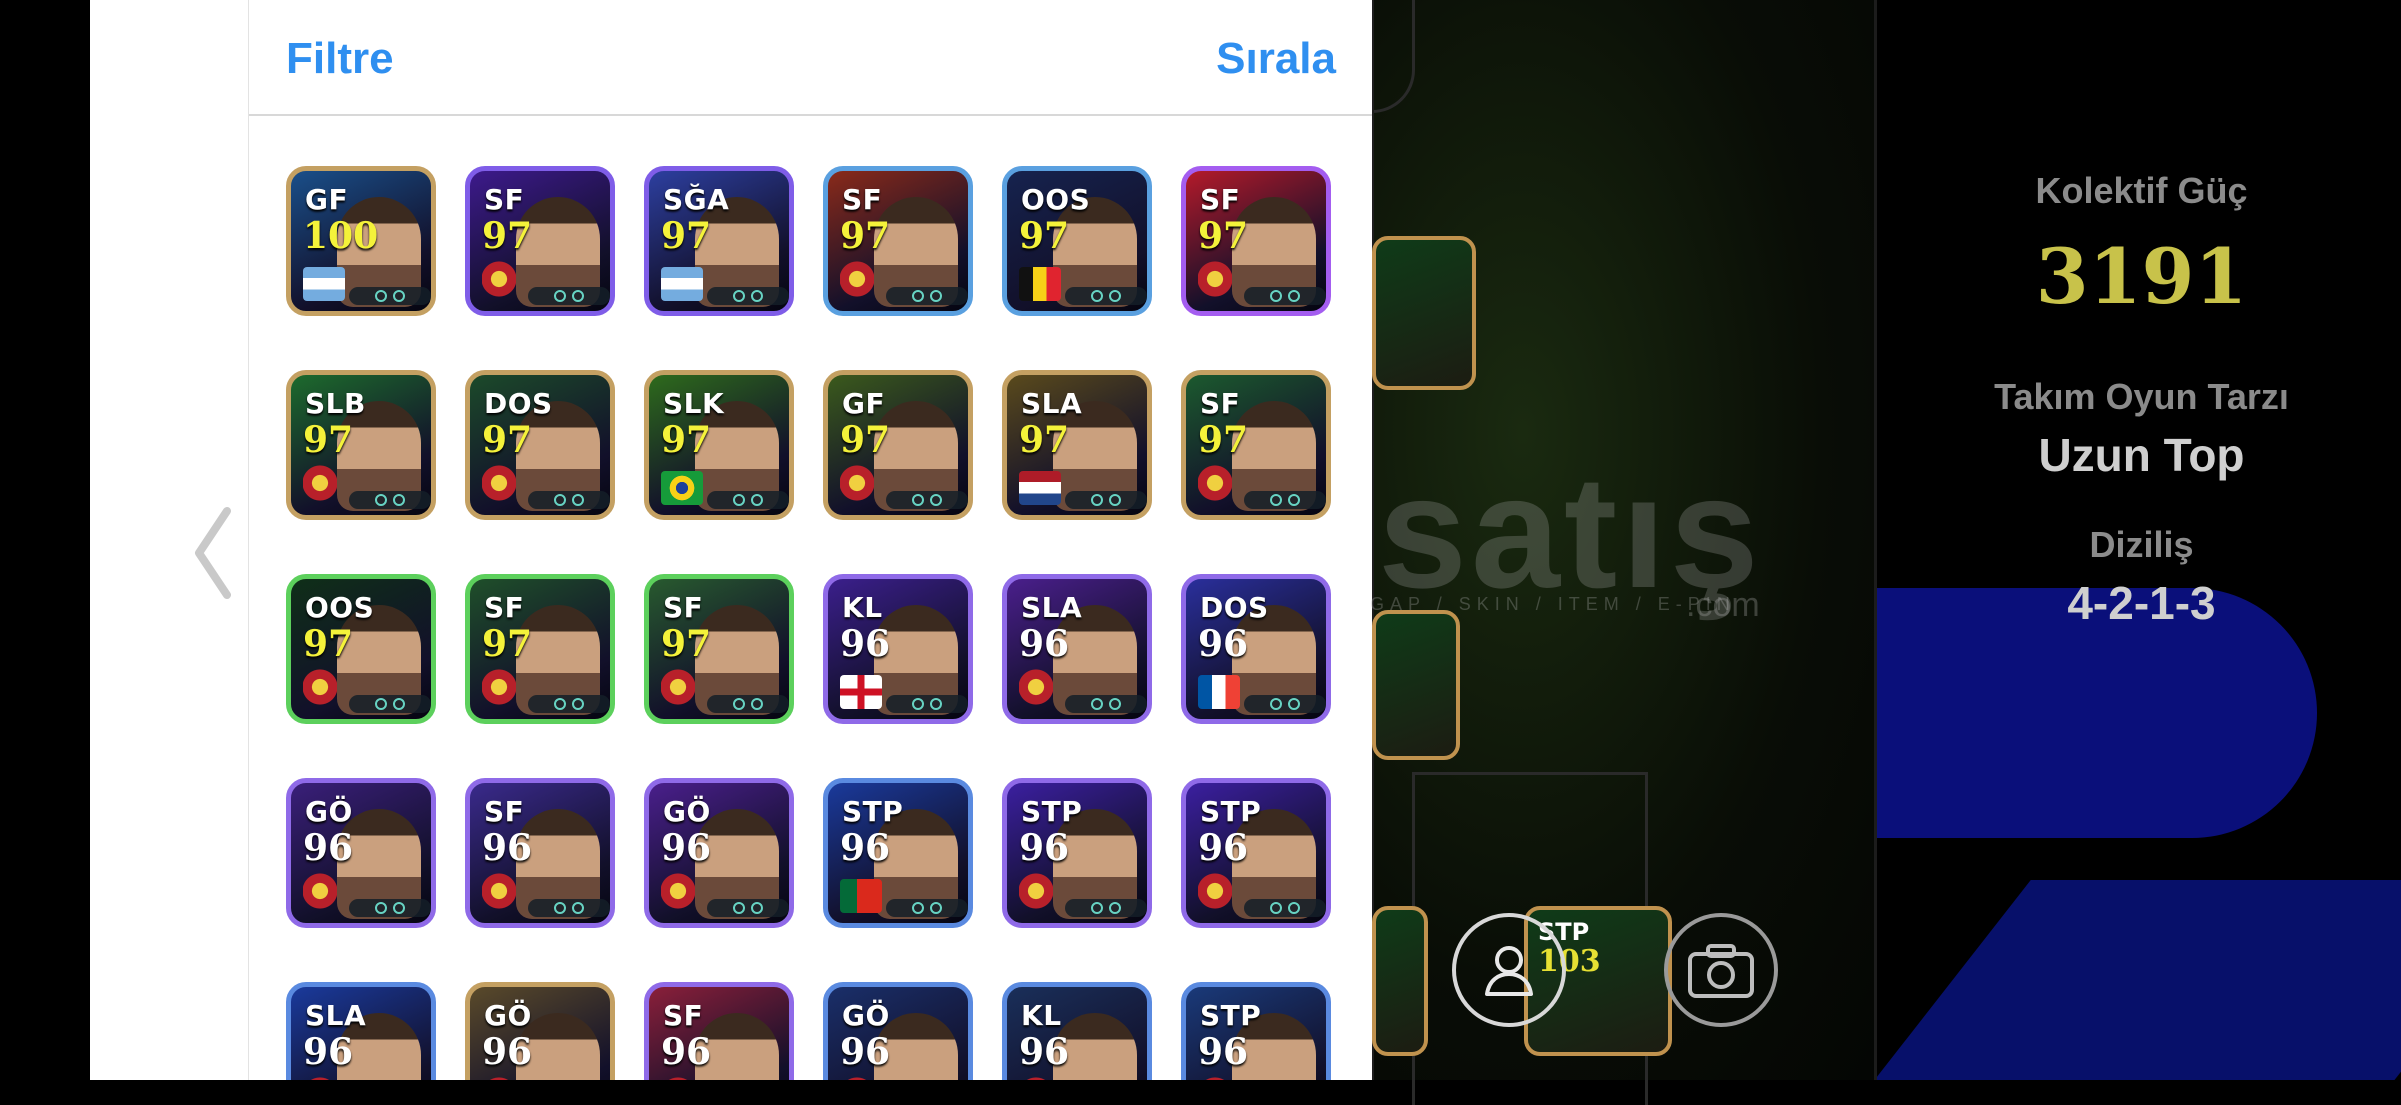 This screenshot has width=2401, height=1105. Describe the element at coordinates (540, 445) in the screenshot. I see `player-card: DOS 97` at that location.